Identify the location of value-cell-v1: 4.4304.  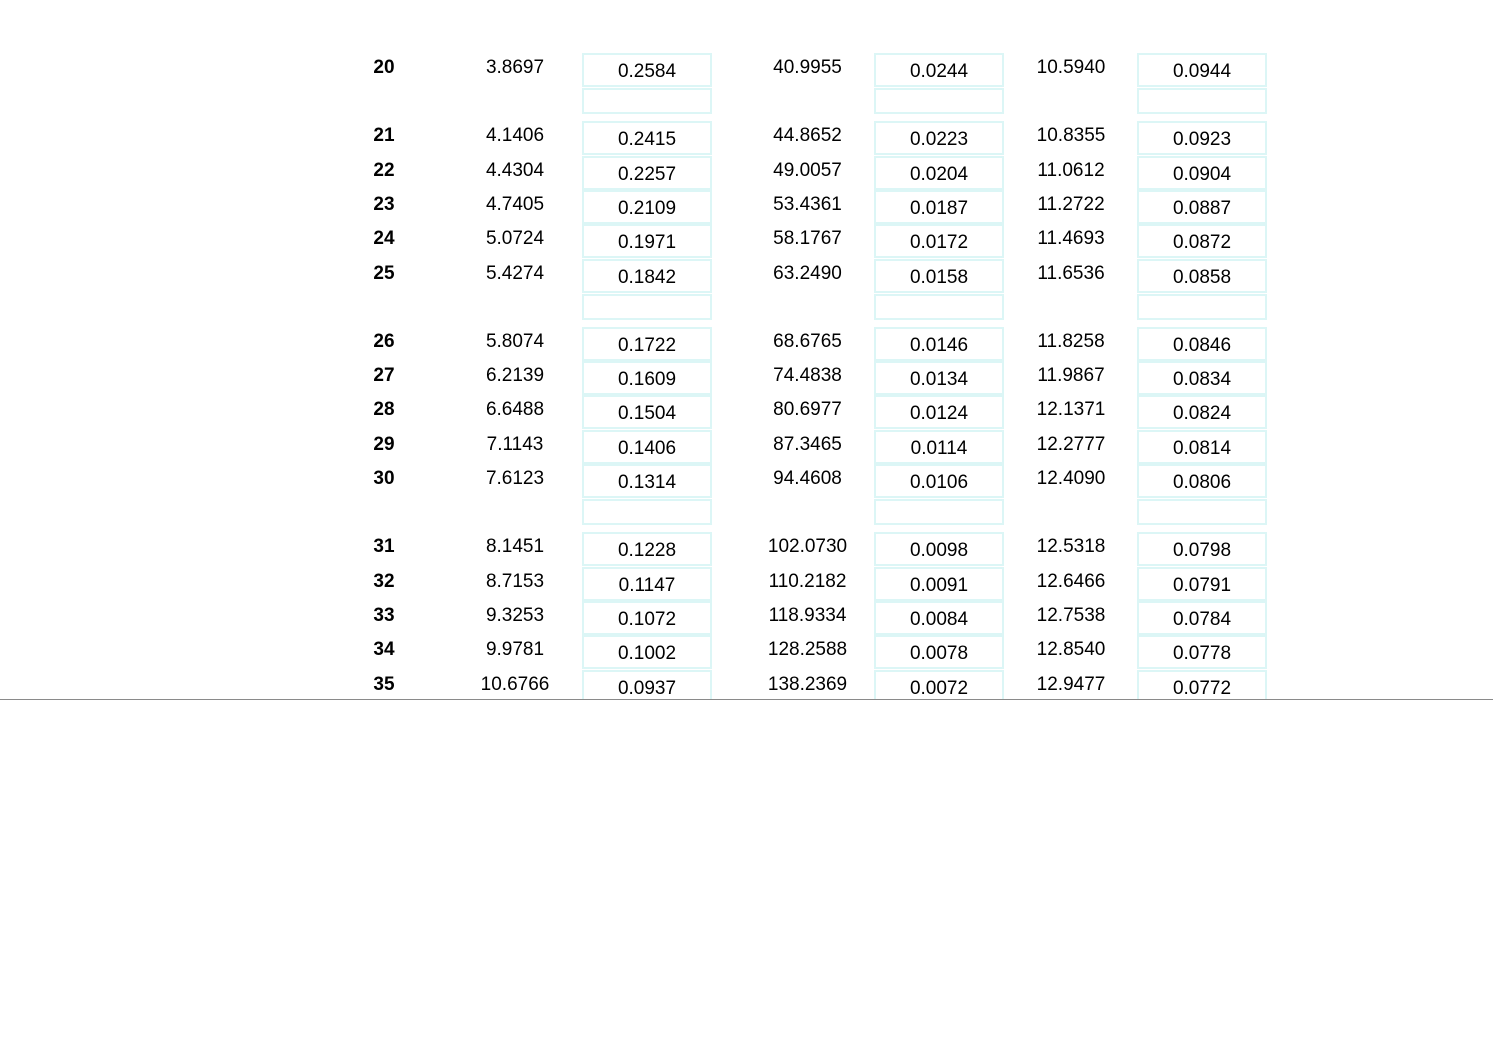
(515, 173).